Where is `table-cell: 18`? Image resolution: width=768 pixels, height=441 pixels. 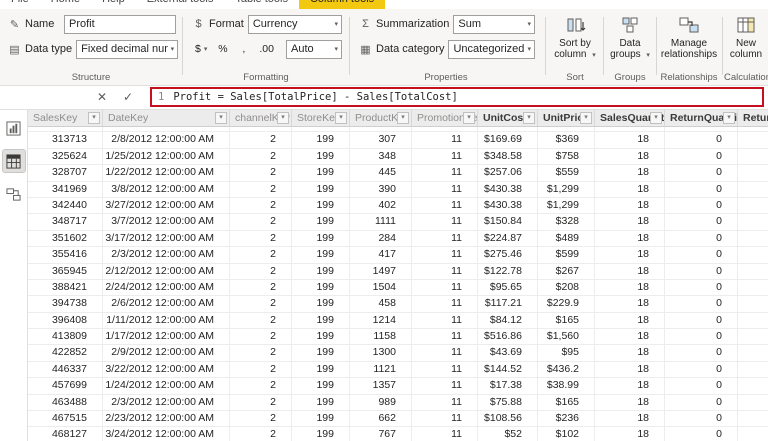 table-cell: 18 is located at coordinates (630, 321).